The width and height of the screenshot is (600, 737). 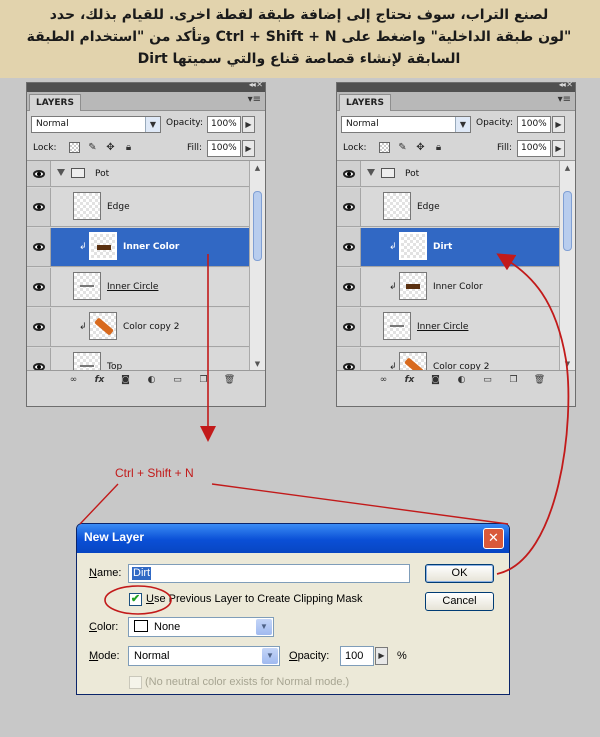 What do you see at coordinates (269, 573) in the screenshot?
I see `name-input: Dirt` at bounding box center [269, 573].